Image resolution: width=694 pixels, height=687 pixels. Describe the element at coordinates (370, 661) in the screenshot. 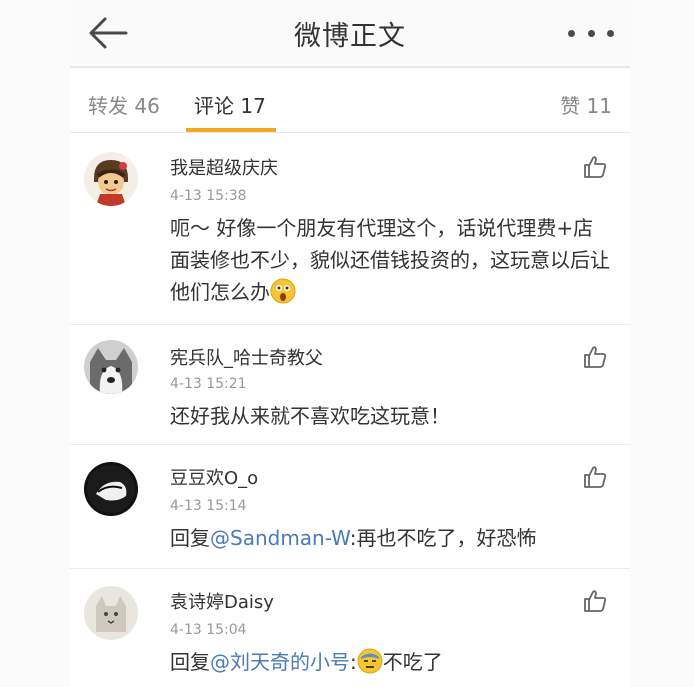

I see `sweat-emoji-icon` at that location.